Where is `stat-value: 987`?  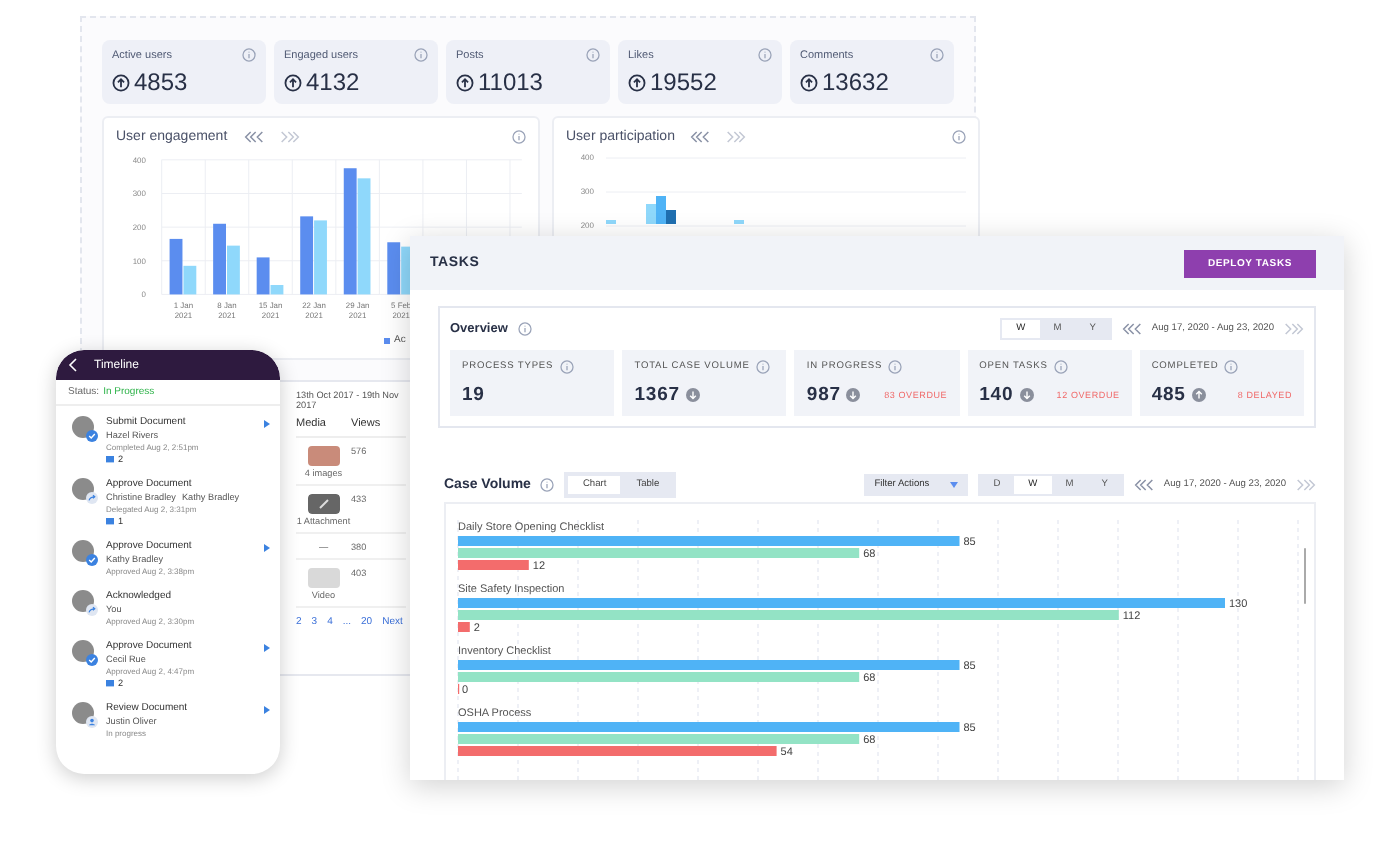
stat-value: 987 is located at coordinates (823, 395).